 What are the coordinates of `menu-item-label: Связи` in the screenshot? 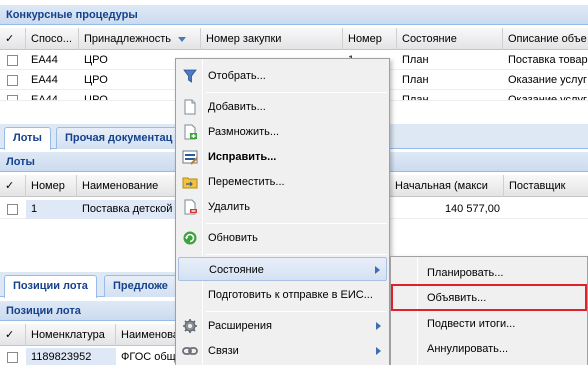 It's located at (223, 351).